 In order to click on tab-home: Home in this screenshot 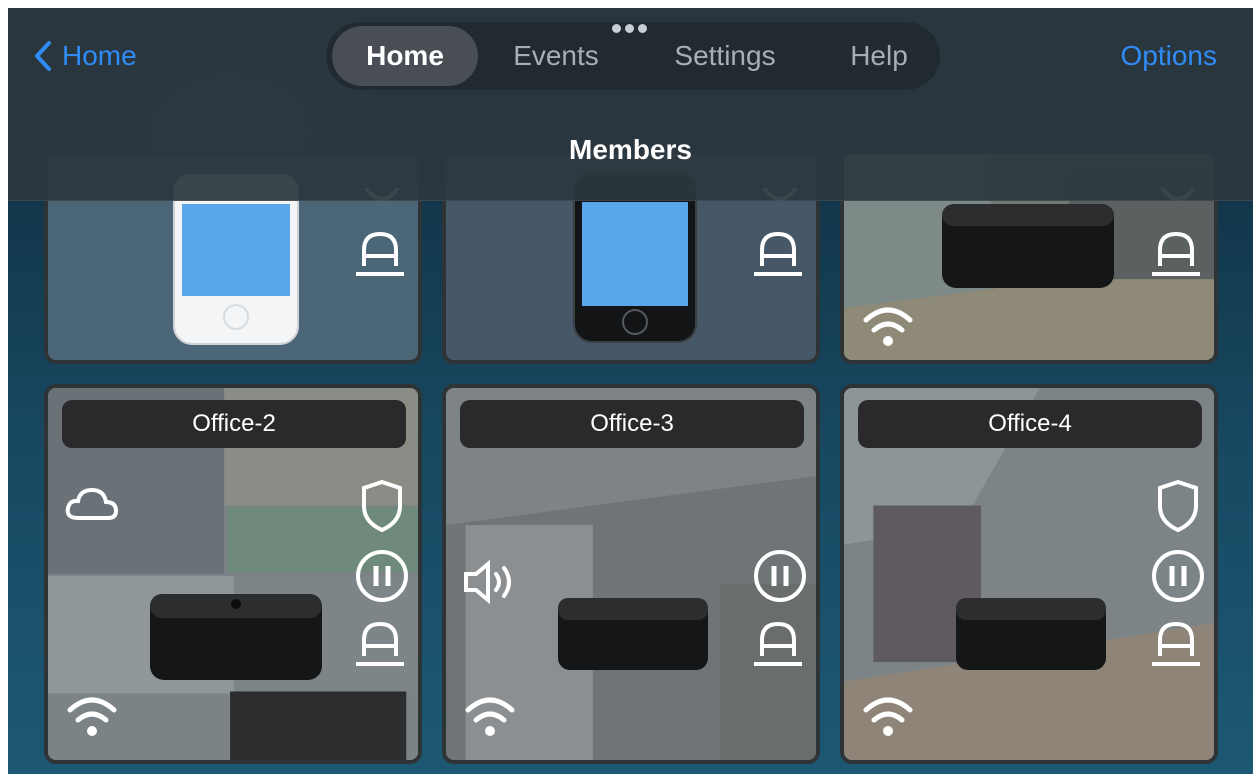, I will do `click(405, 56)`.